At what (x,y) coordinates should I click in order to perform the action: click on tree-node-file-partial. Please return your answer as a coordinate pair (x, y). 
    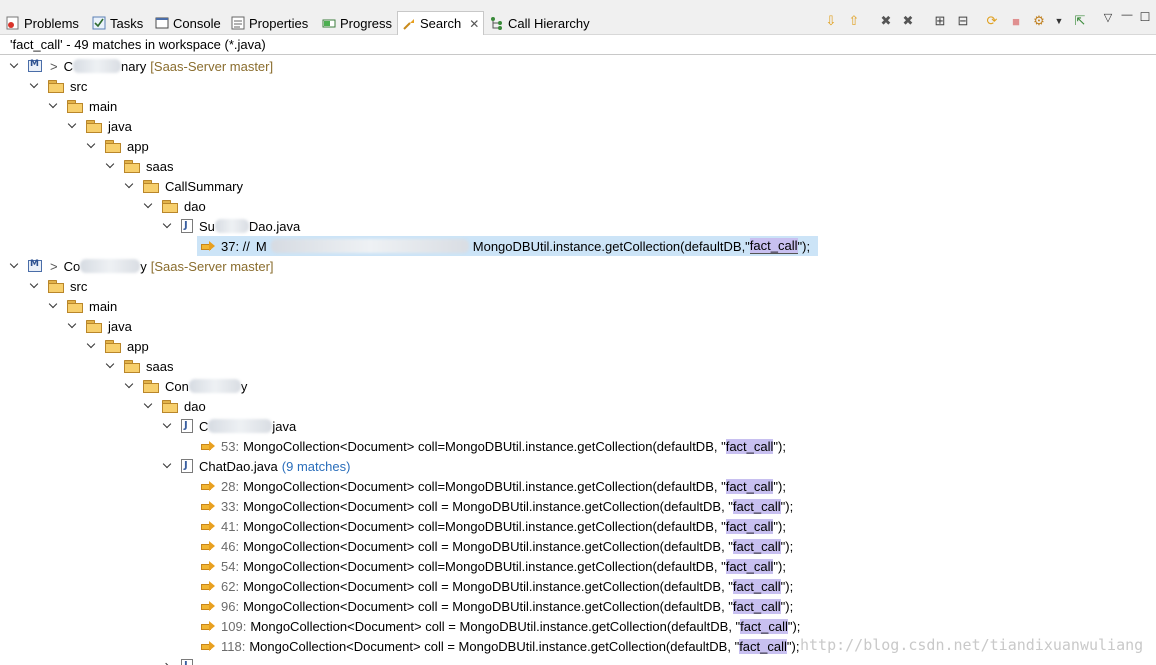
    Looking at the image, I should click on (181, 660).